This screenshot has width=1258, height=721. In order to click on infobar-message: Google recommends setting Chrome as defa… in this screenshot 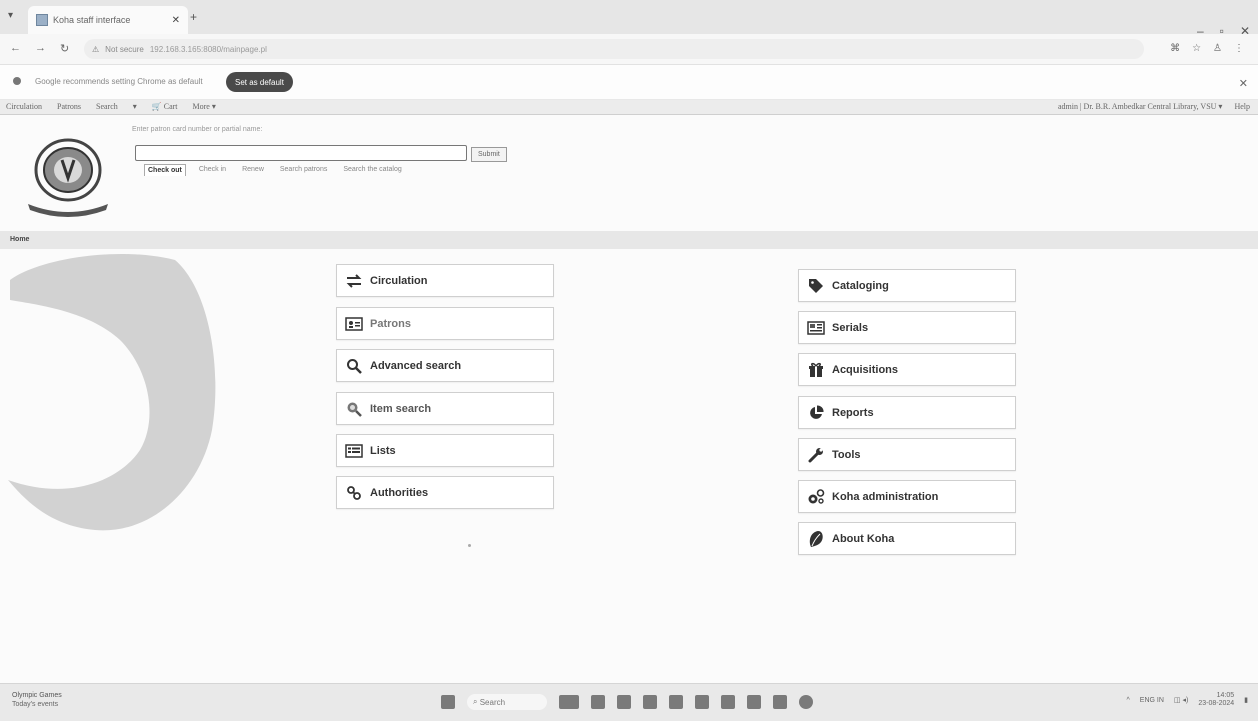, I will do `click(119, 81)`.